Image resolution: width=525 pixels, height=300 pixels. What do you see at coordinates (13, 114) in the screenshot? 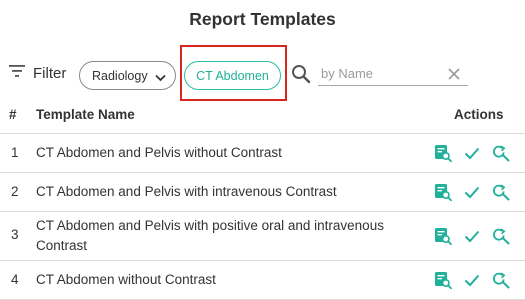
I see `column-header-number: #` at bounding box center [13, 114].